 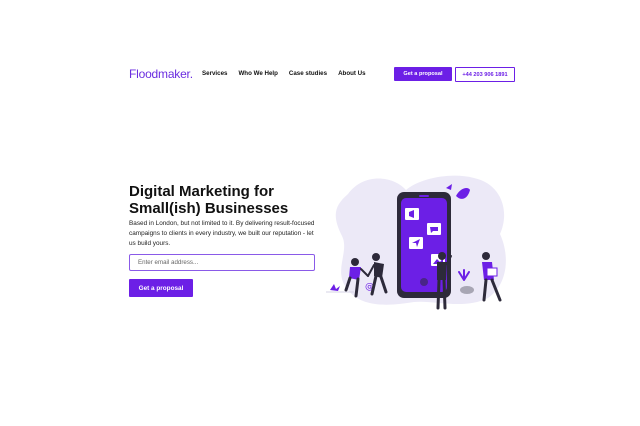 I want to click on nav-case-studies: Case studies, so click(x=308, y=73).